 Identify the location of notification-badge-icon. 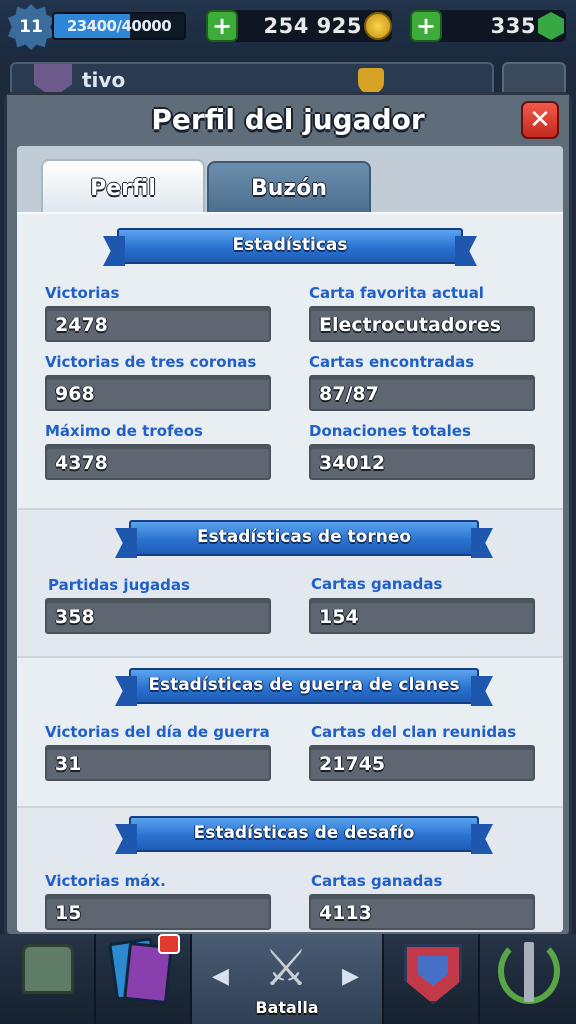
(169, 944).